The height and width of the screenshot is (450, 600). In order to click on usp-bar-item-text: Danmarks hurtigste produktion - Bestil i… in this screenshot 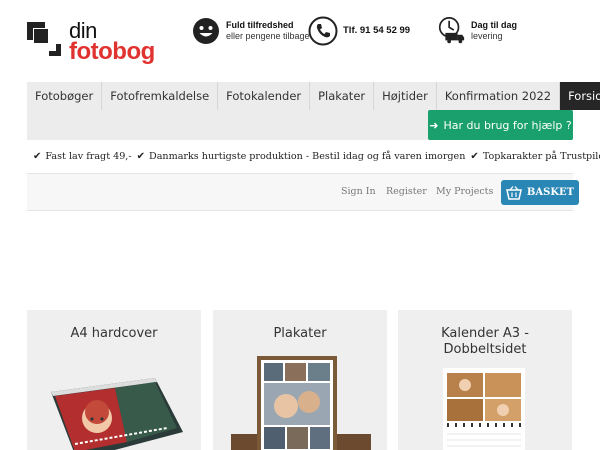, I will do `click(307, 156)`.